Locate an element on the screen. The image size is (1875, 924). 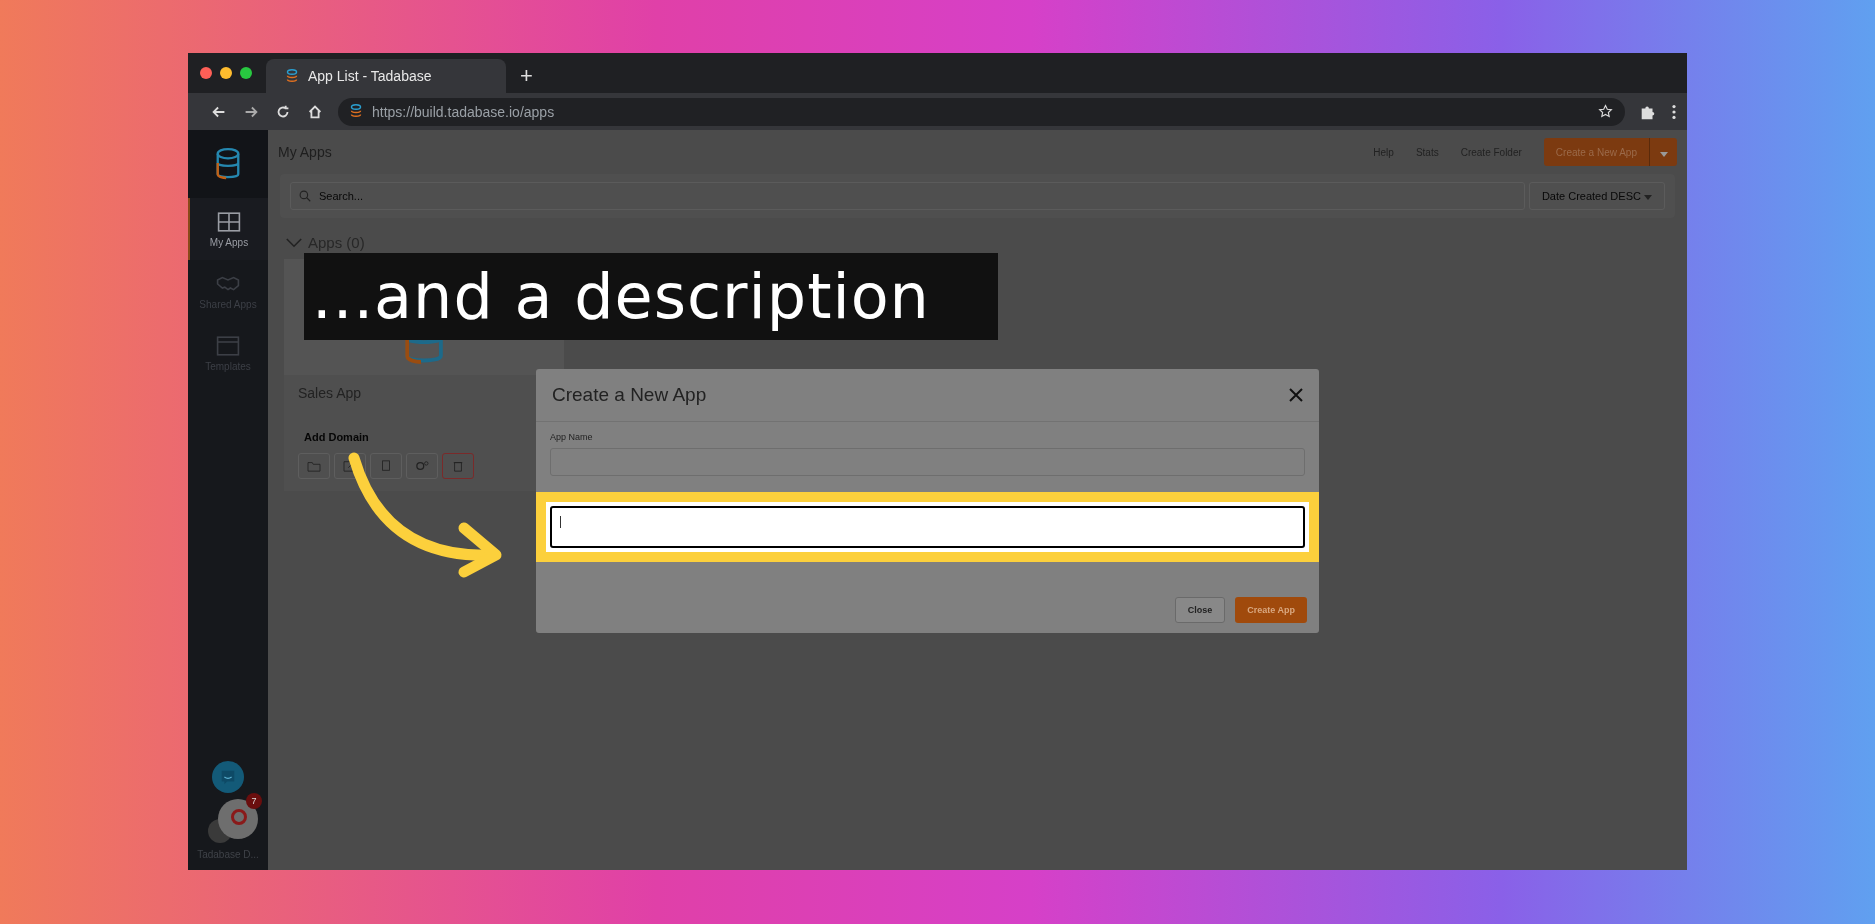
notification-badge: 7 is located at coordinates (254, 801).